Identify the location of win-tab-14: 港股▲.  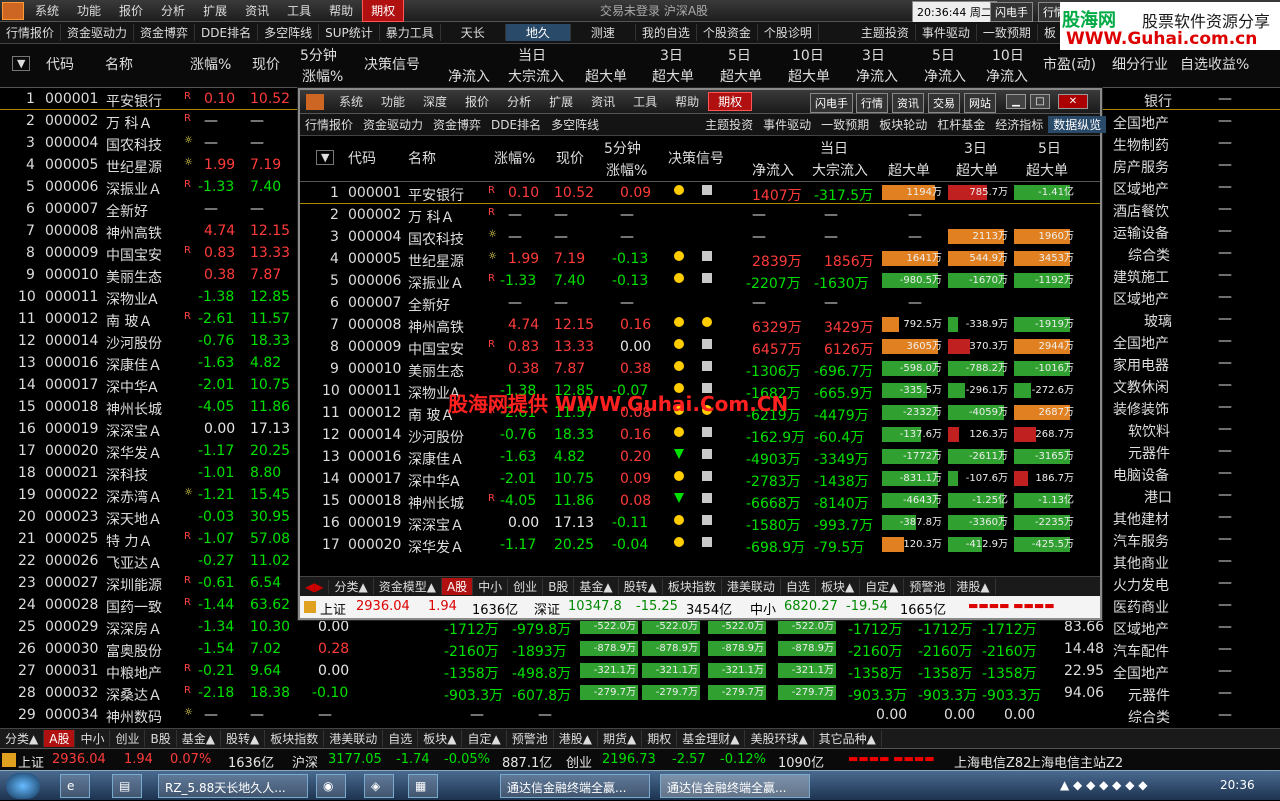
(973, 586).